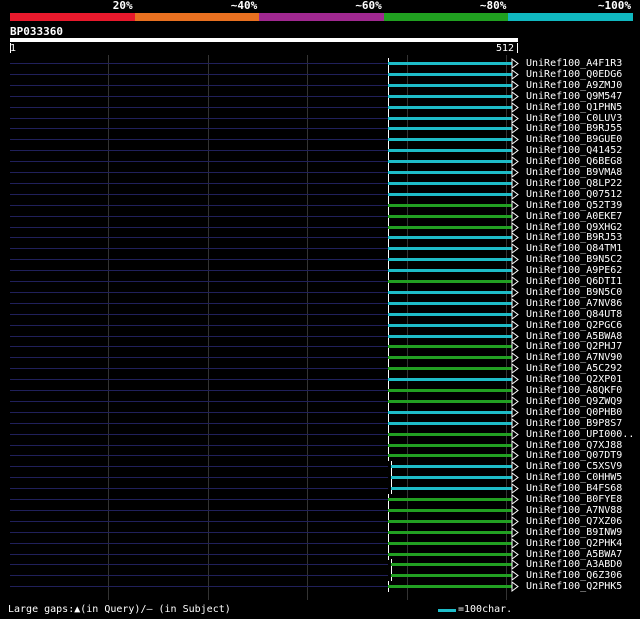 This screenshot has height=619, width=640. What do you see at coordinates (574, 248) in the screenshot?
I see `hit-name: UniRef100_Q84TM1` at bounding box center [574, 248].